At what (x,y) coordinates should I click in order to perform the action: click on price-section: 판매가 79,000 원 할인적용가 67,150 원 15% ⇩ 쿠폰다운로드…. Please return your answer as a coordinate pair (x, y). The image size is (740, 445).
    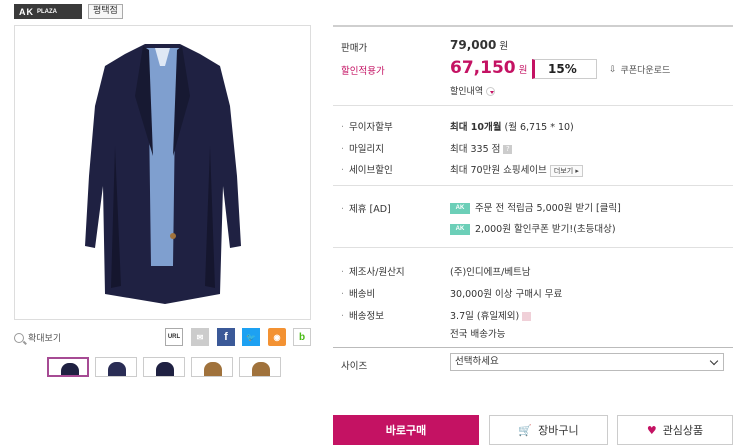
    Looking at the image, I should click on (533, 65).